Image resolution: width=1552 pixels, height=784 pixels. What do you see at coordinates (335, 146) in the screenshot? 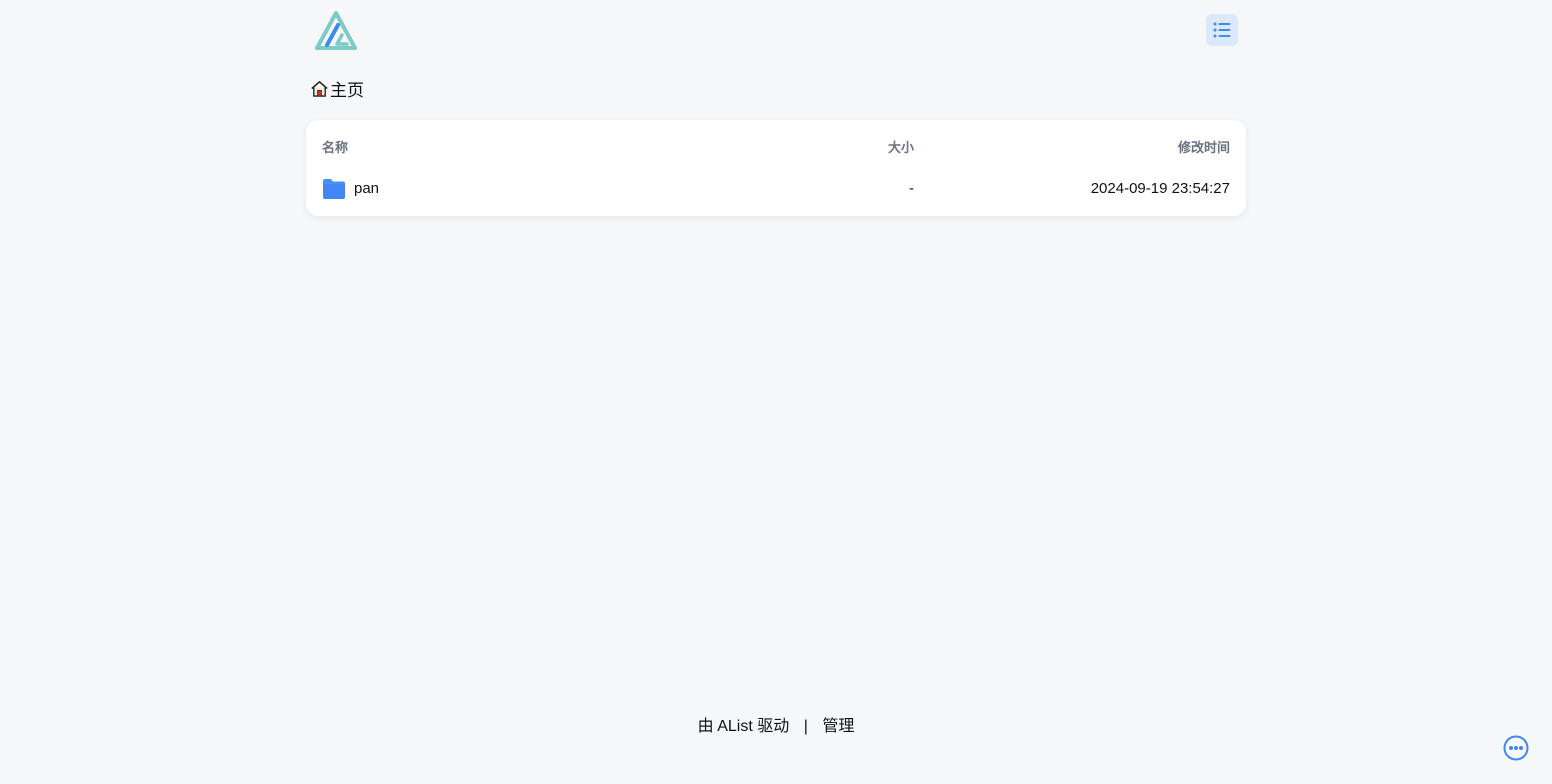
I see `column-header-name: 名称` at bounding box center [335, 146].